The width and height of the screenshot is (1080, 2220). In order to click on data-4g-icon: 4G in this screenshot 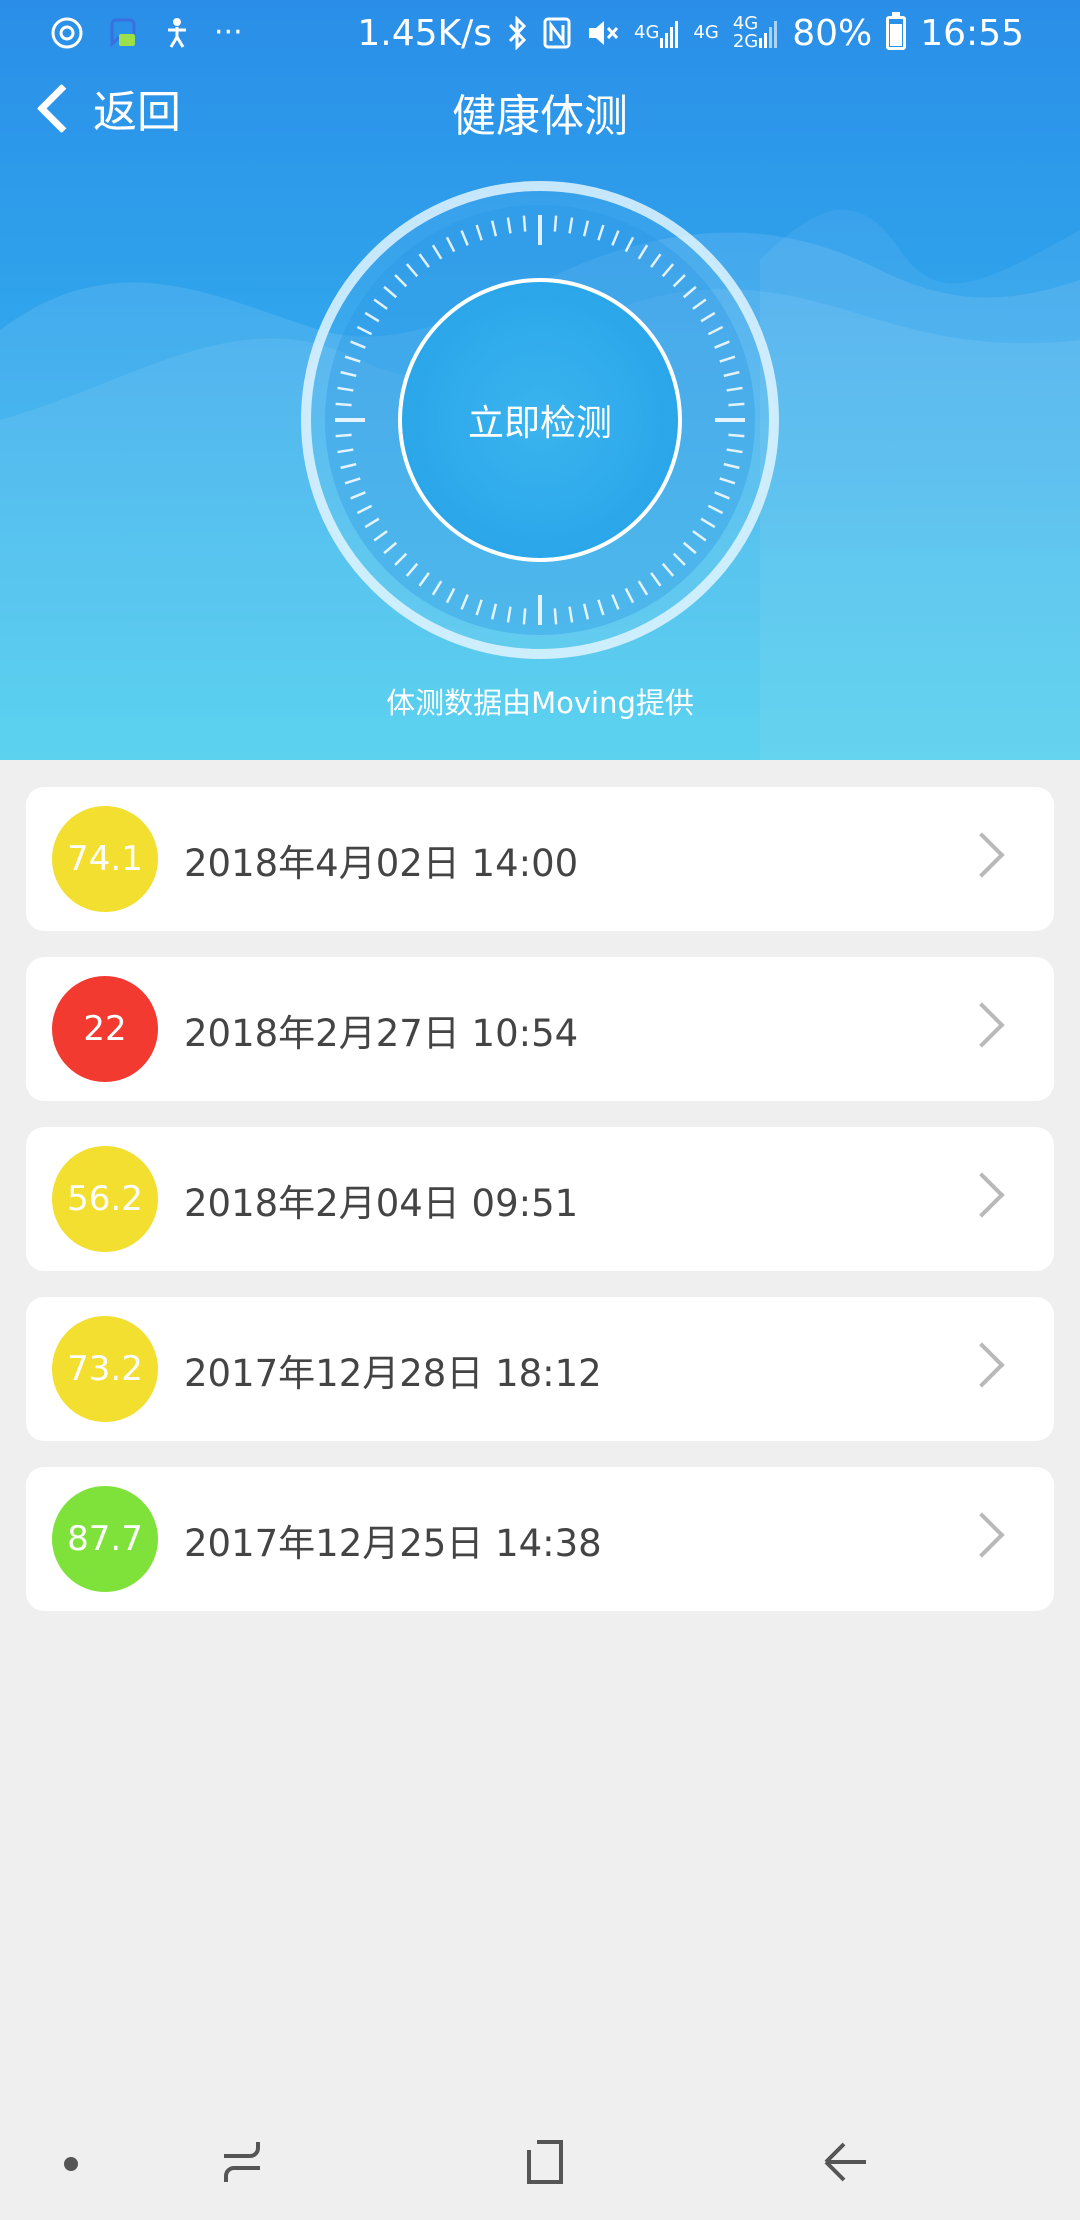, I will do `click(706, 32)`.